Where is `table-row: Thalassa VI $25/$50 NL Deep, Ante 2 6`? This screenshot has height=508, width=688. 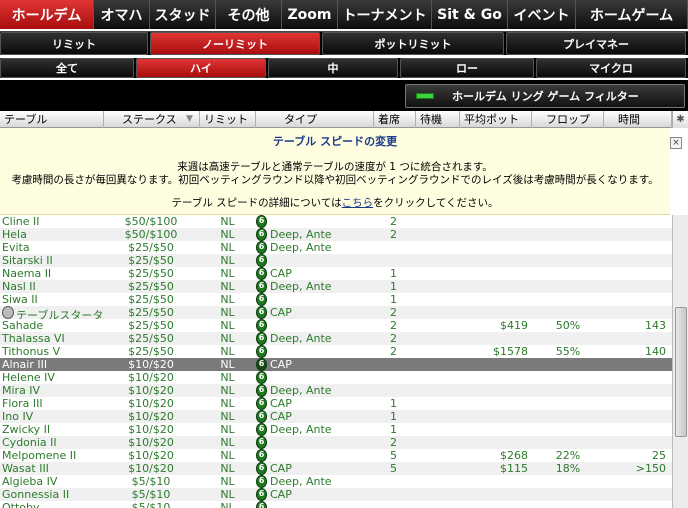
table-row: Thalassa VI $25/$50 NL Deep, Ante 2 6 is located at coordinates (336, 338).